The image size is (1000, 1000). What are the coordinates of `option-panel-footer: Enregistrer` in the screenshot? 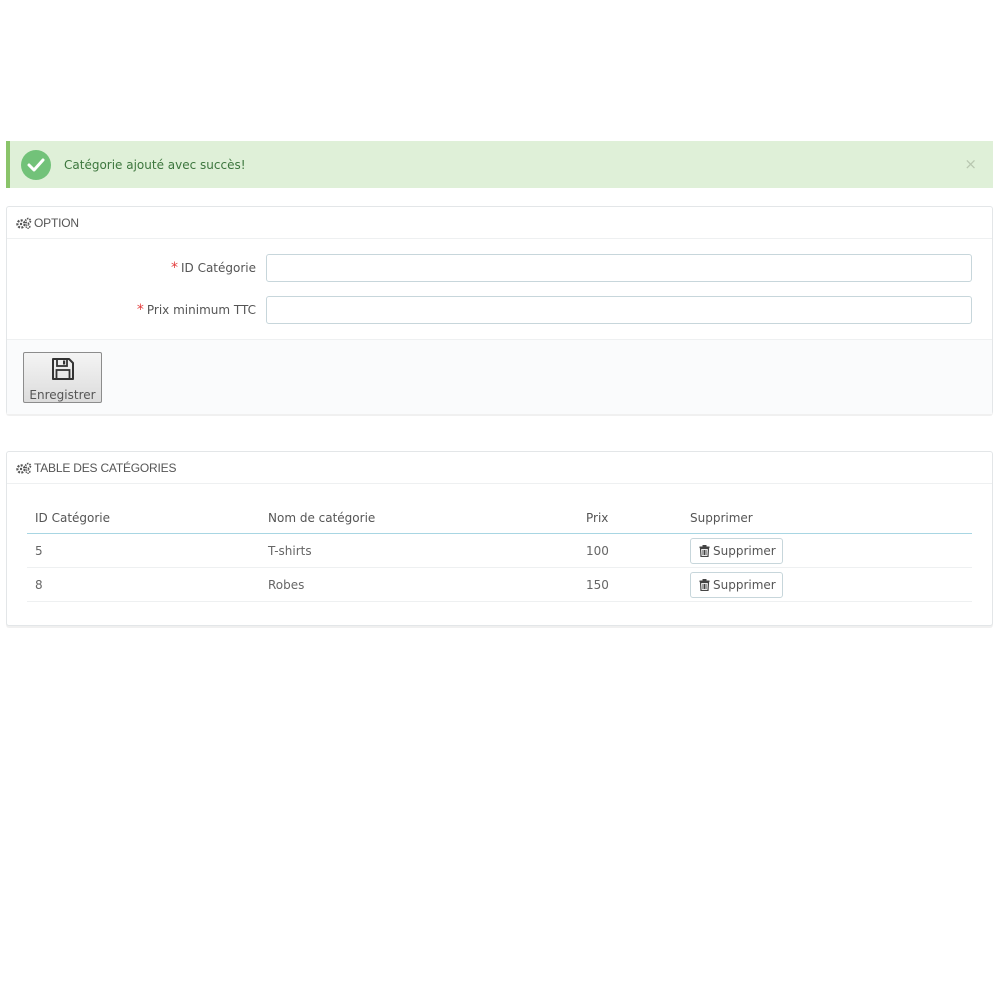 It's located at (499, 376).